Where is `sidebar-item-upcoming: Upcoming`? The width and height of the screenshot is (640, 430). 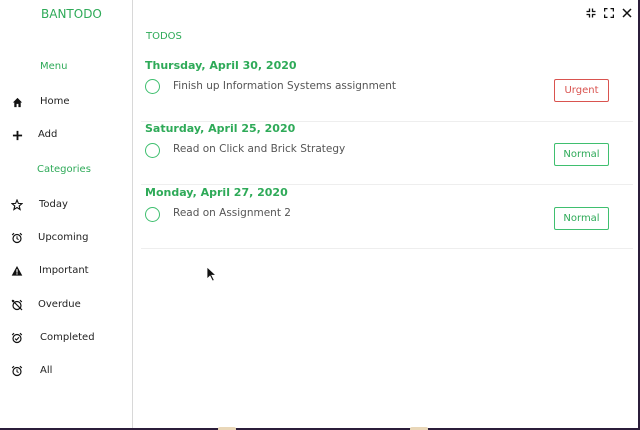
sidebar-item-upcoming: Upcoming is located at coordinates (65, 240).